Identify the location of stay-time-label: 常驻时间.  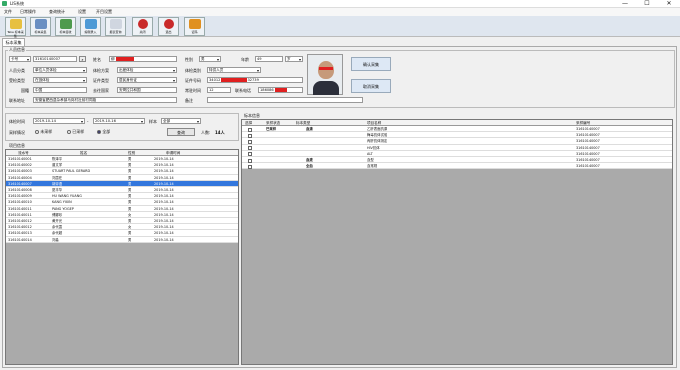
(193, 90).